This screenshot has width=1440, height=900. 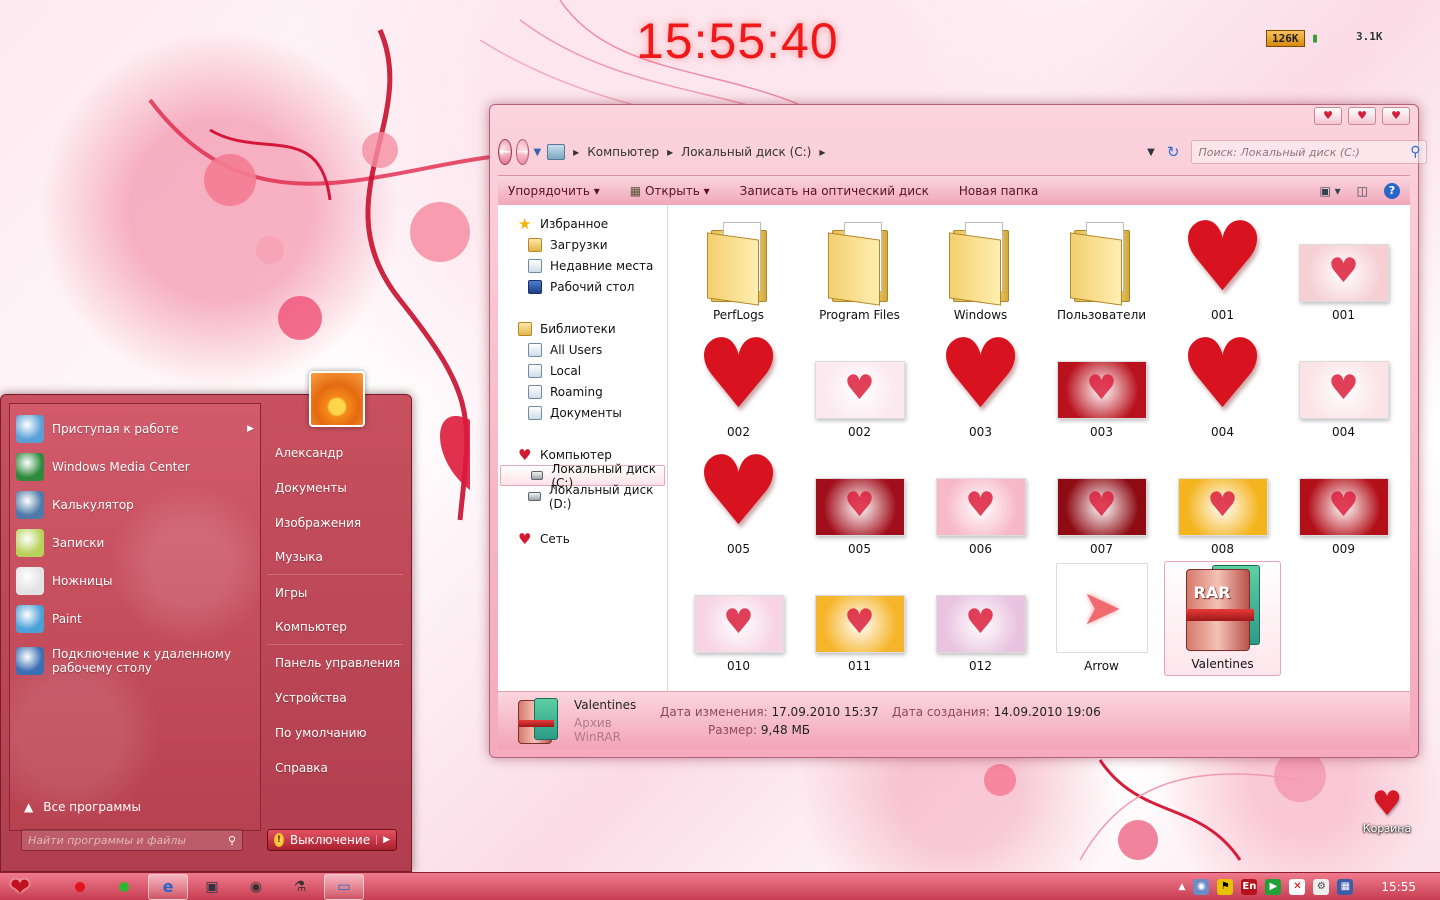 What do you see at coordinates (582, 349) in the screenshot?
I see `sidebar-item: All Users` at bounding box center [582, 349].